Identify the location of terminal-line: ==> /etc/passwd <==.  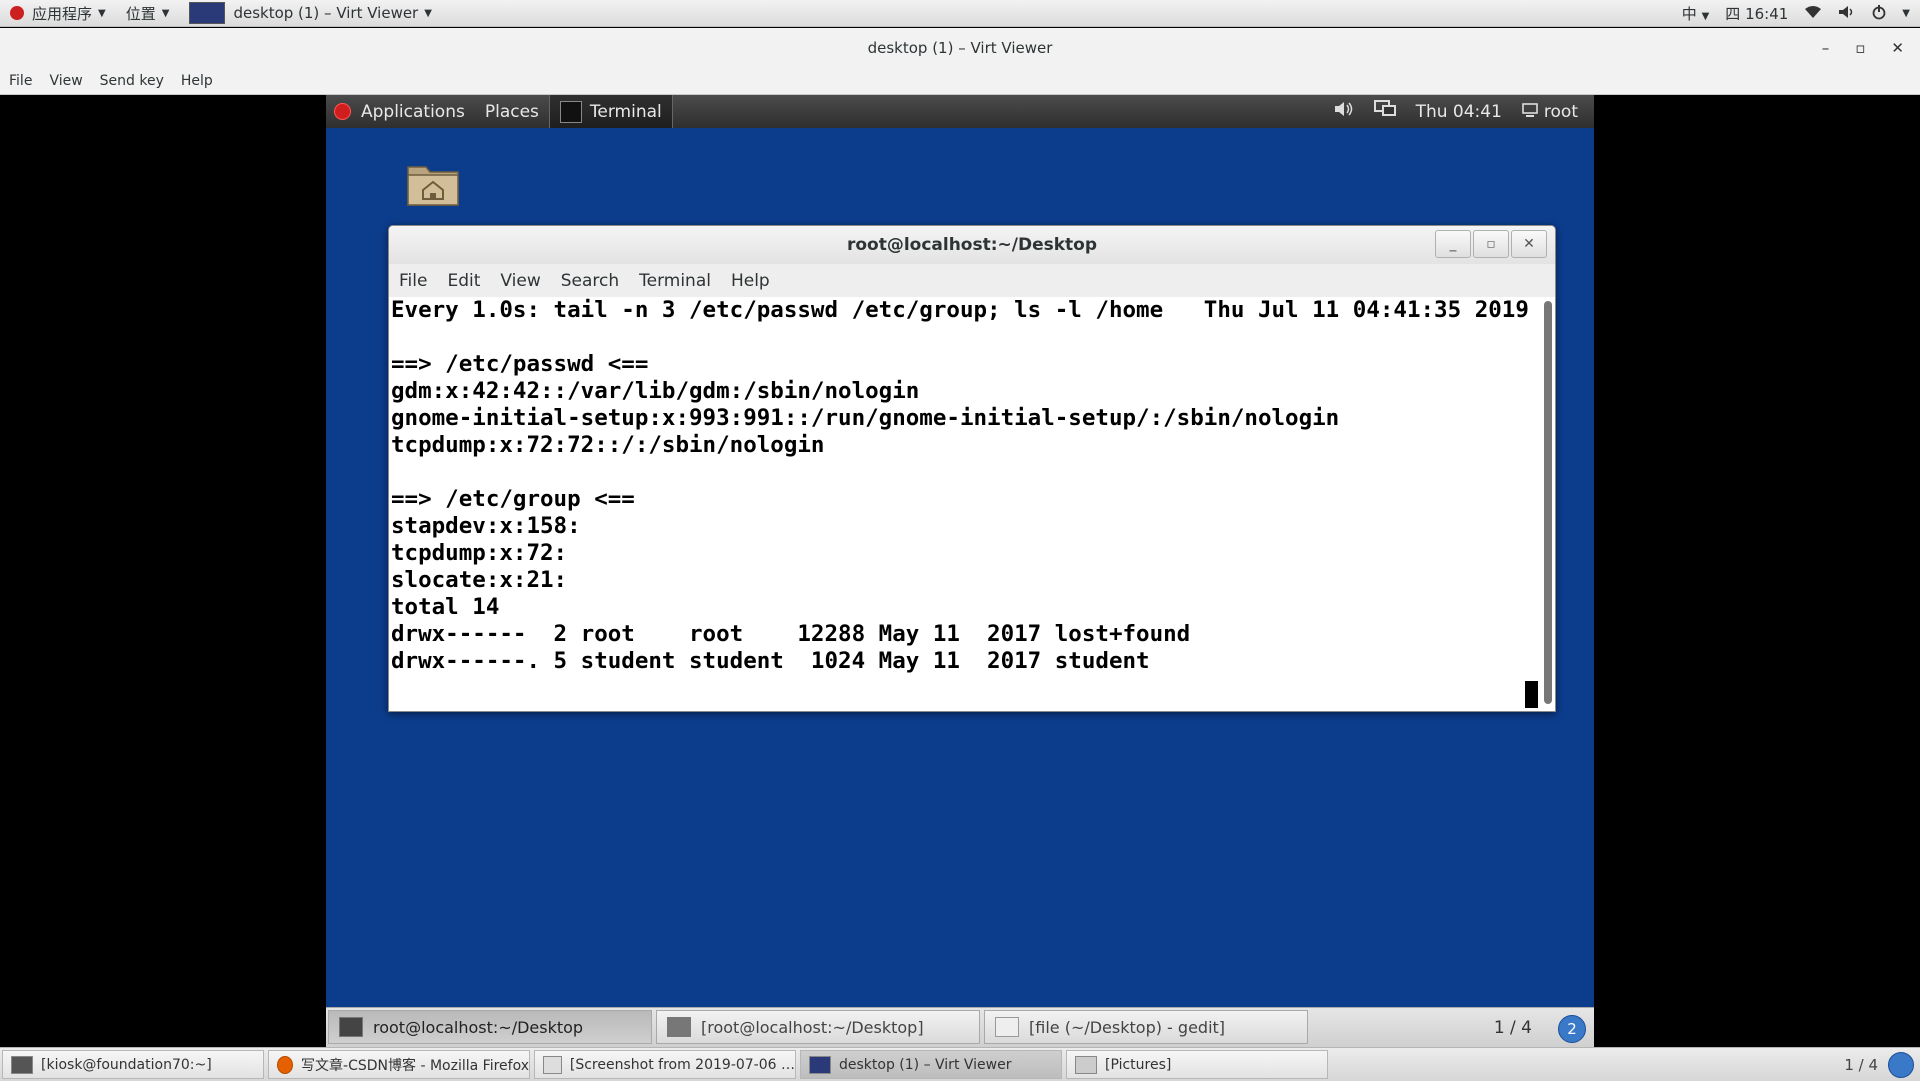
(520, 364).